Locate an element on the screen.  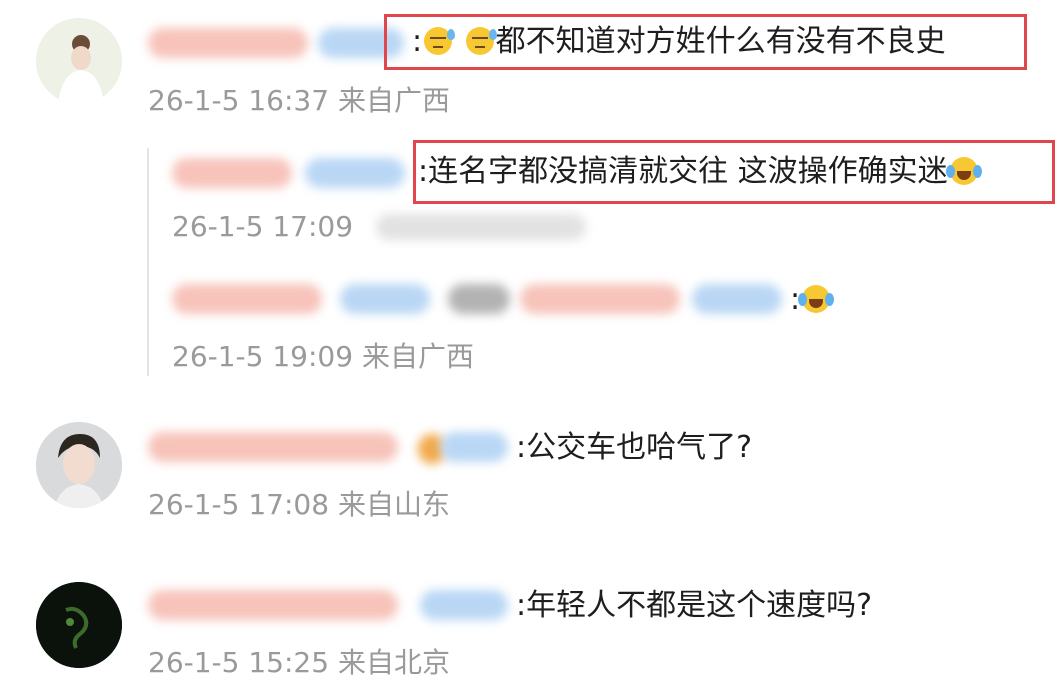
location-blurred is located at coordinates (481, 227).